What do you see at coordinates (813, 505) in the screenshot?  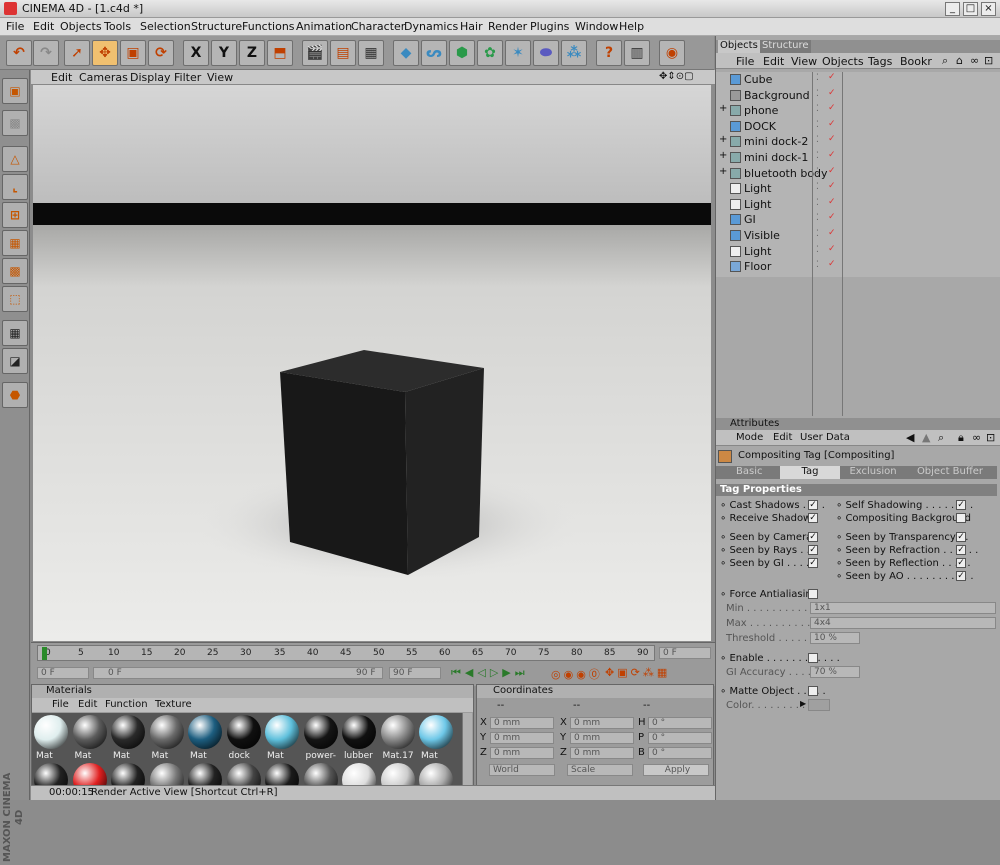 I see `cast-shadows-checkbox: ✓` at bounding box center [813, 505].